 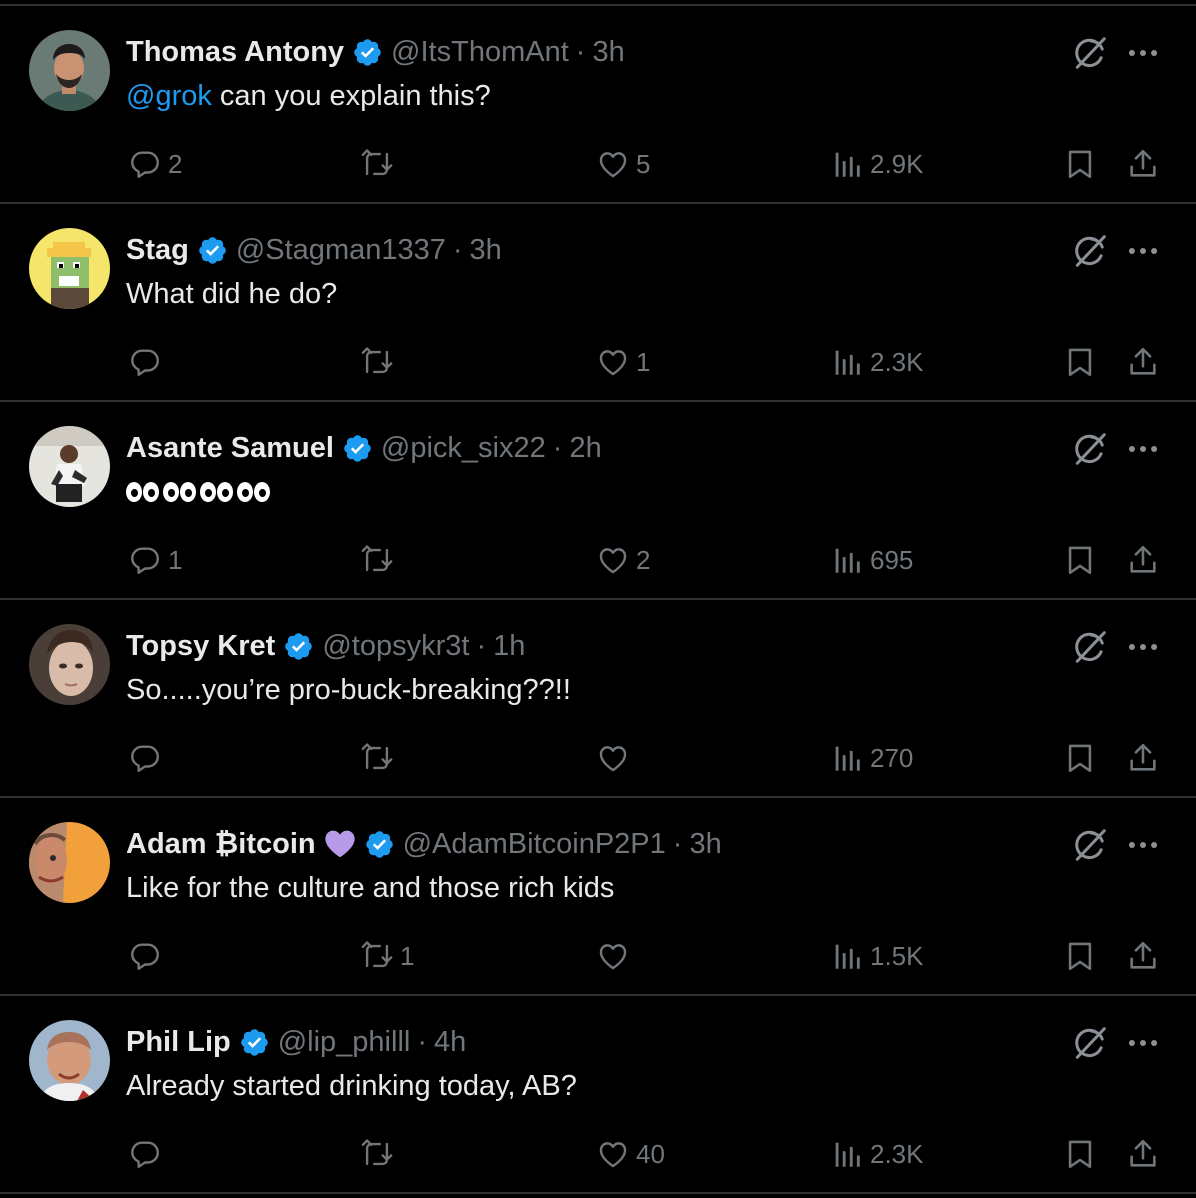 What do you see at coordinates (221, 844) in the screenshot?
I see `display-name: Adam ₿itcoin` at bounding box center [221, 844].